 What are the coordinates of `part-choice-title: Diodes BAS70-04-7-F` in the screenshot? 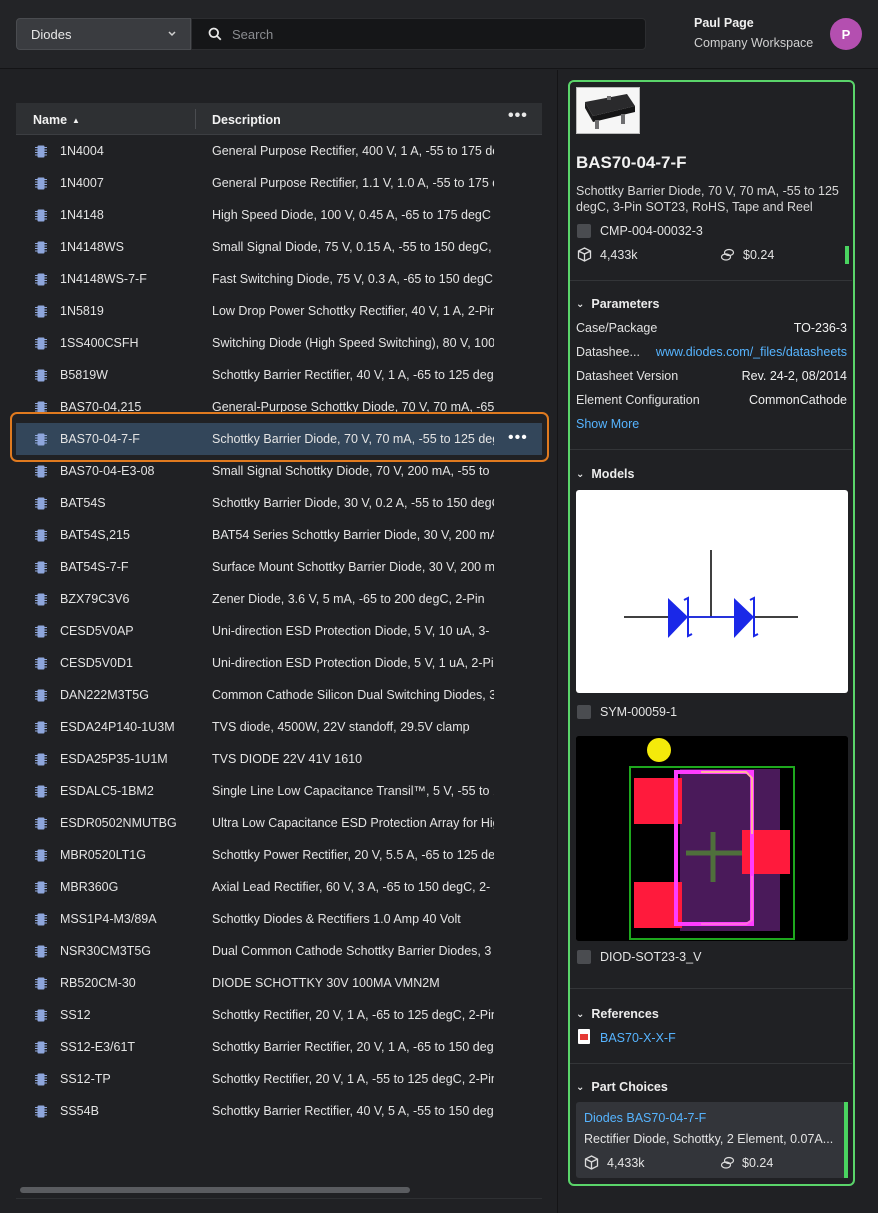 It's located at (645, 1118).